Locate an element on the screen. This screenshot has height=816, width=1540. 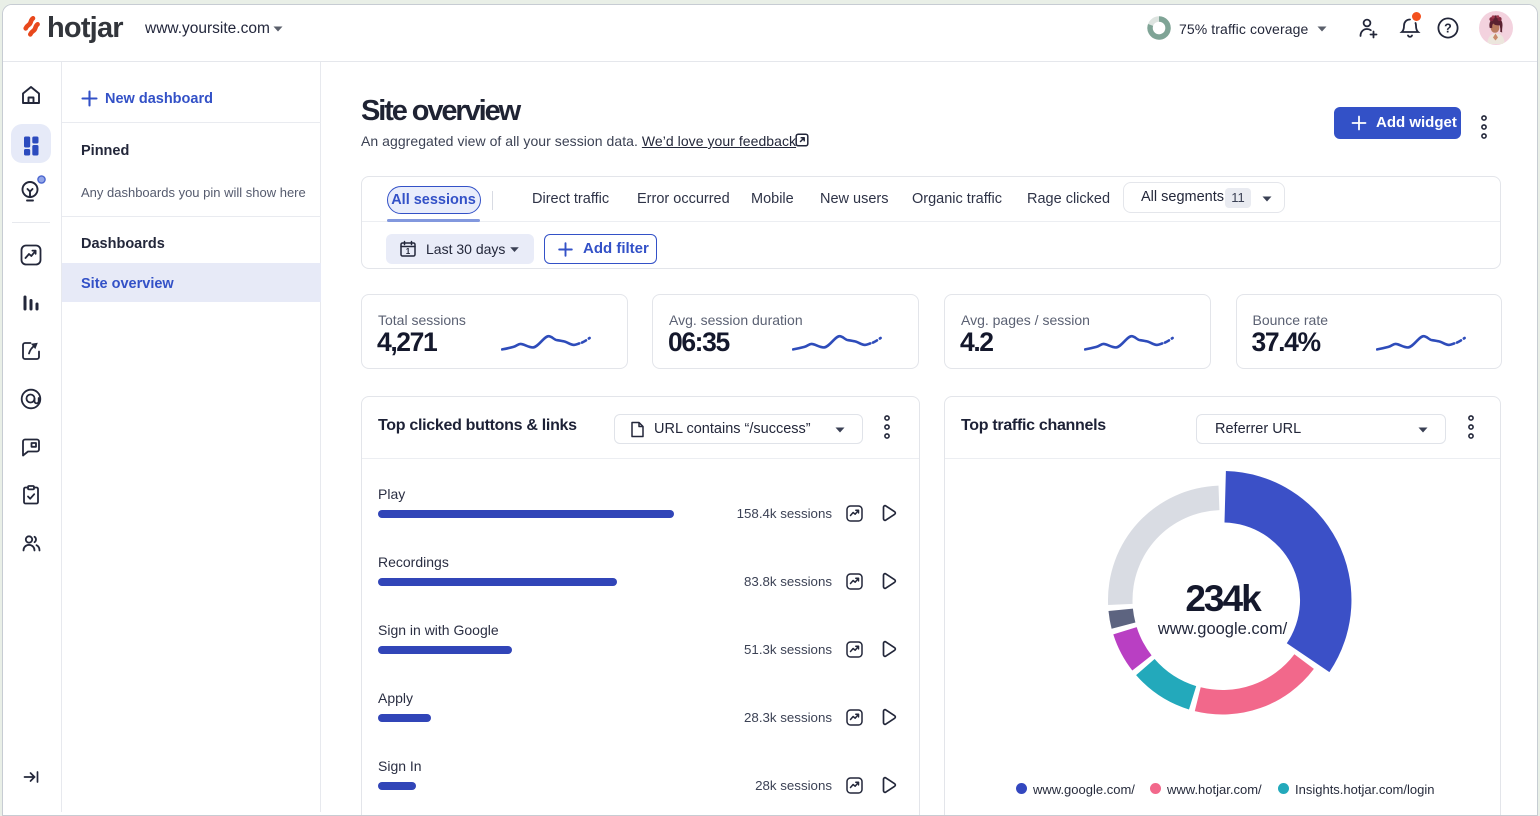
svg-text: 1 is located at coordinates (408, 251).